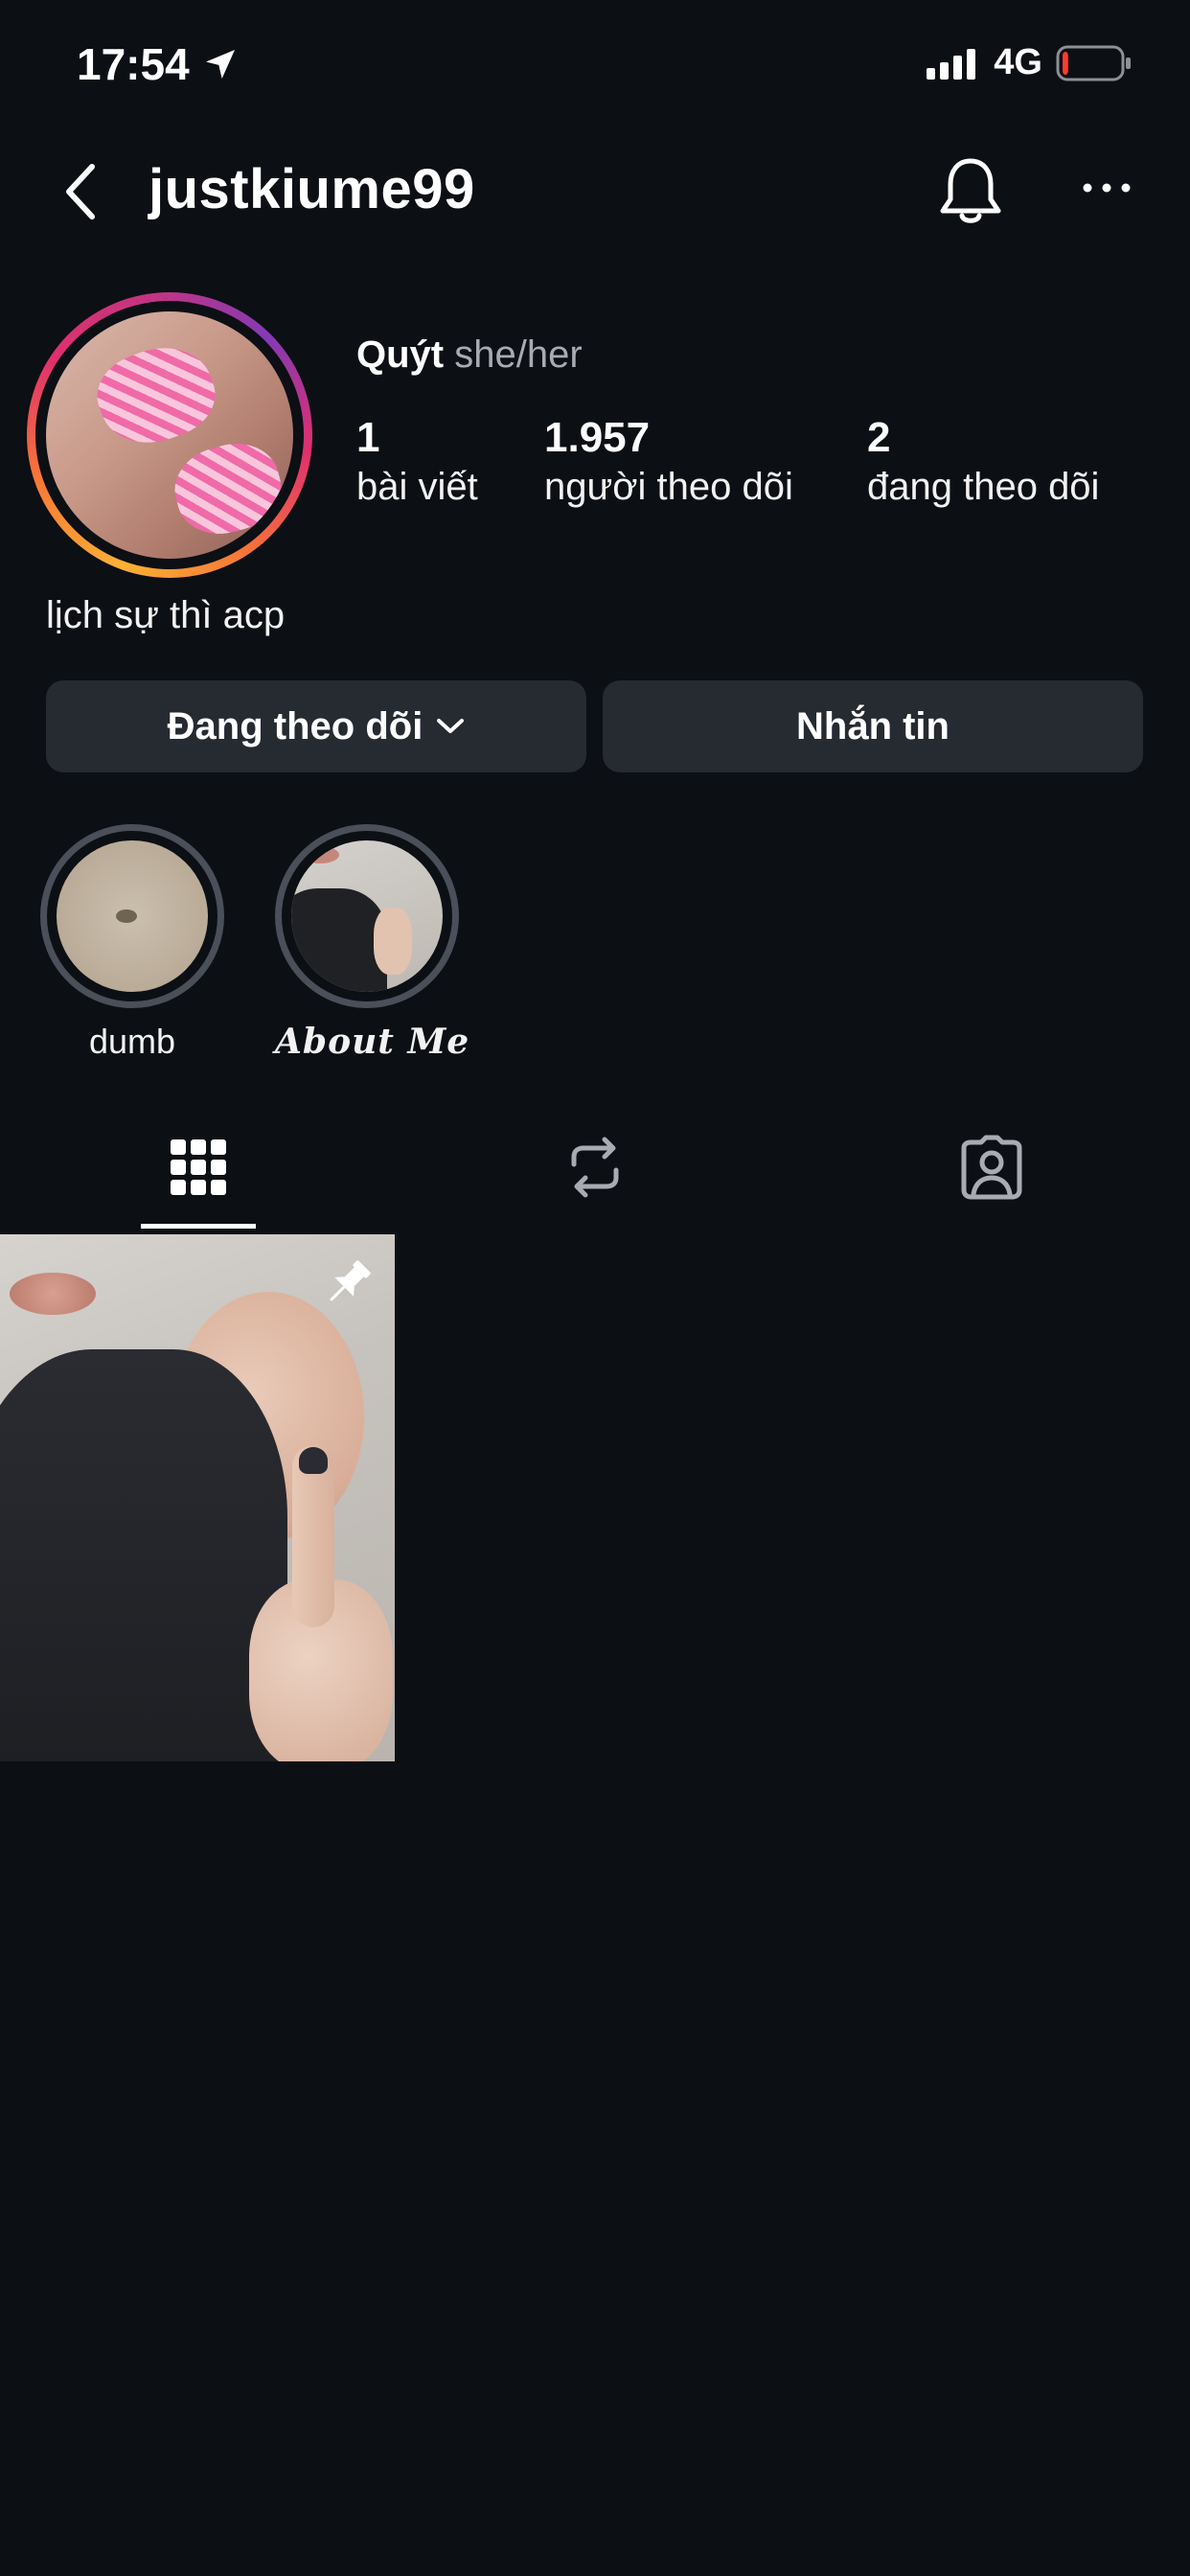  What do you see at coordinates (312, 189) in the screenshot?
I see `profile-username: justkiume99` at bounding box center [312, 189].